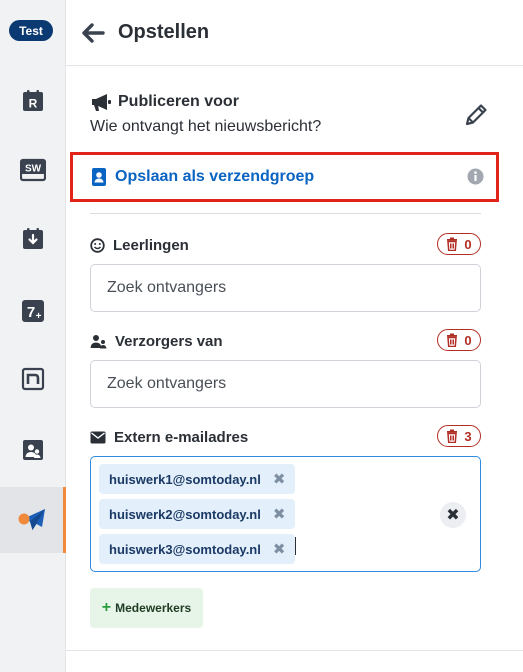  I want to click on email-chip-label: huiswerk3@somtoday.nl, so click(185, 549).